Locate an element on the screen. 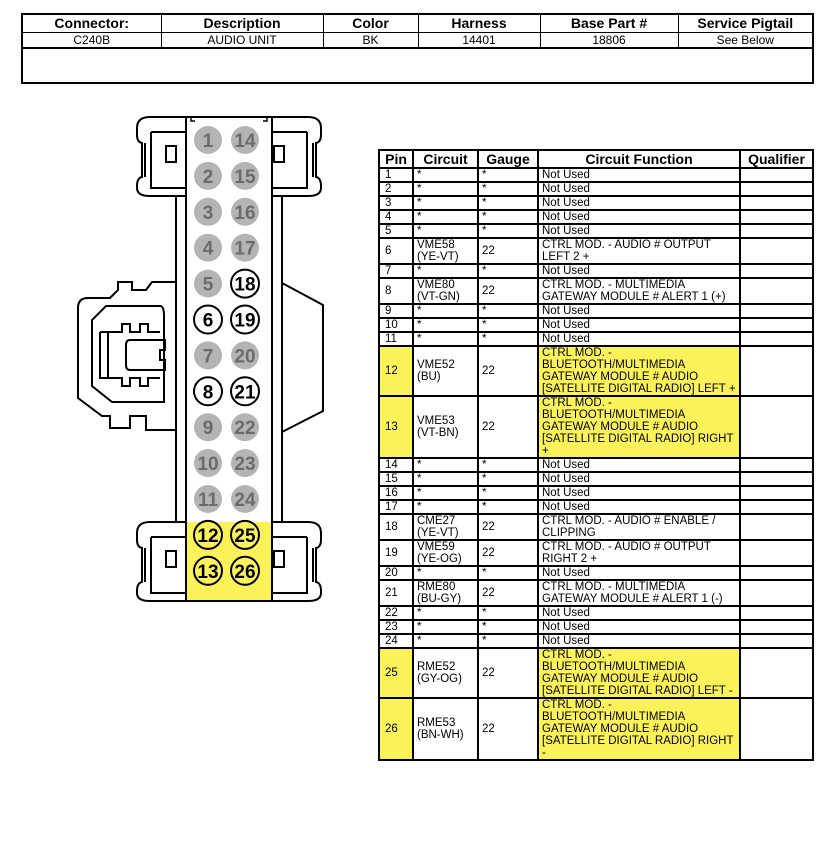  pin-label: 5 is located at coordinates (208, 285).